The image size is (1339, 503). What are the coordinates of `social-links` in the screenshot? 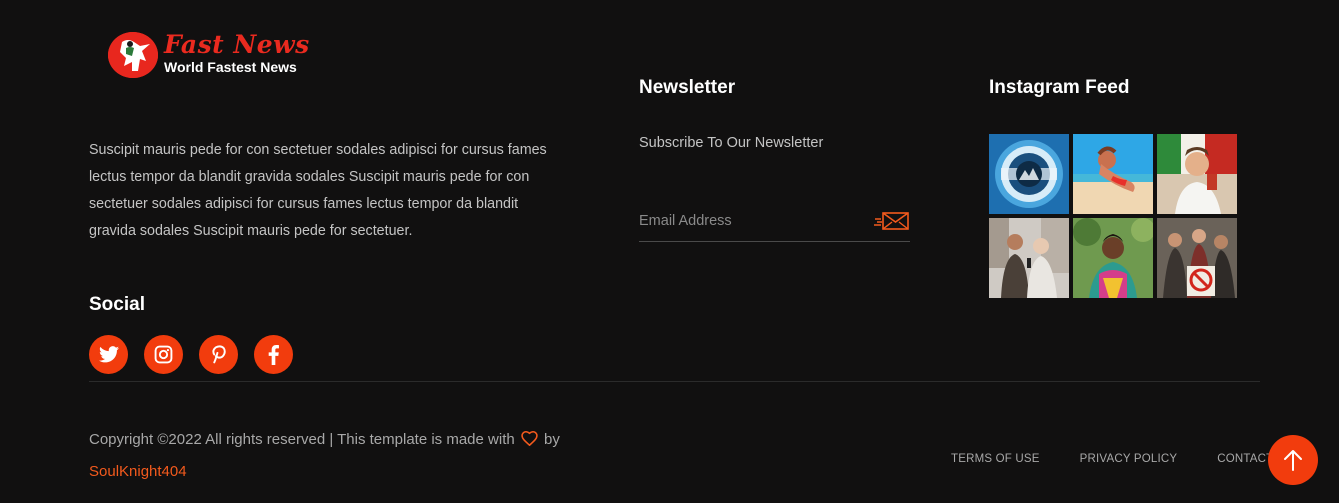 It's located at (191, 354).